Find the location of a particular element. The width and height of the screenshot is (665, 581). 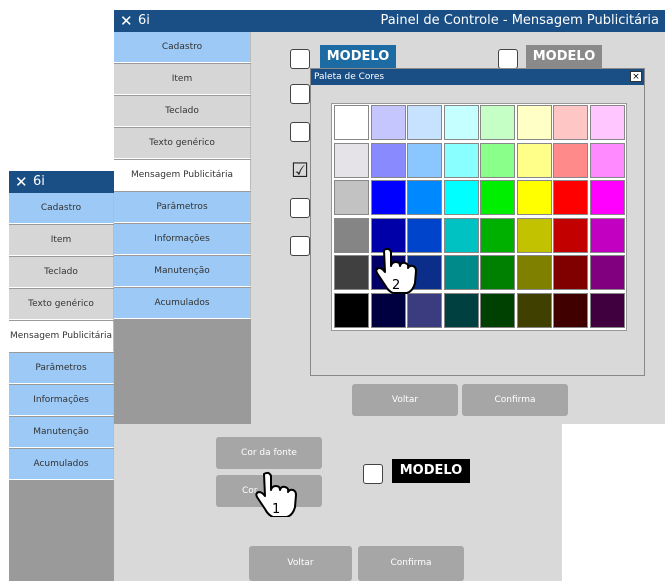

back-sidebar-menu-item: Manutenção is located at coordinates (61, 432).